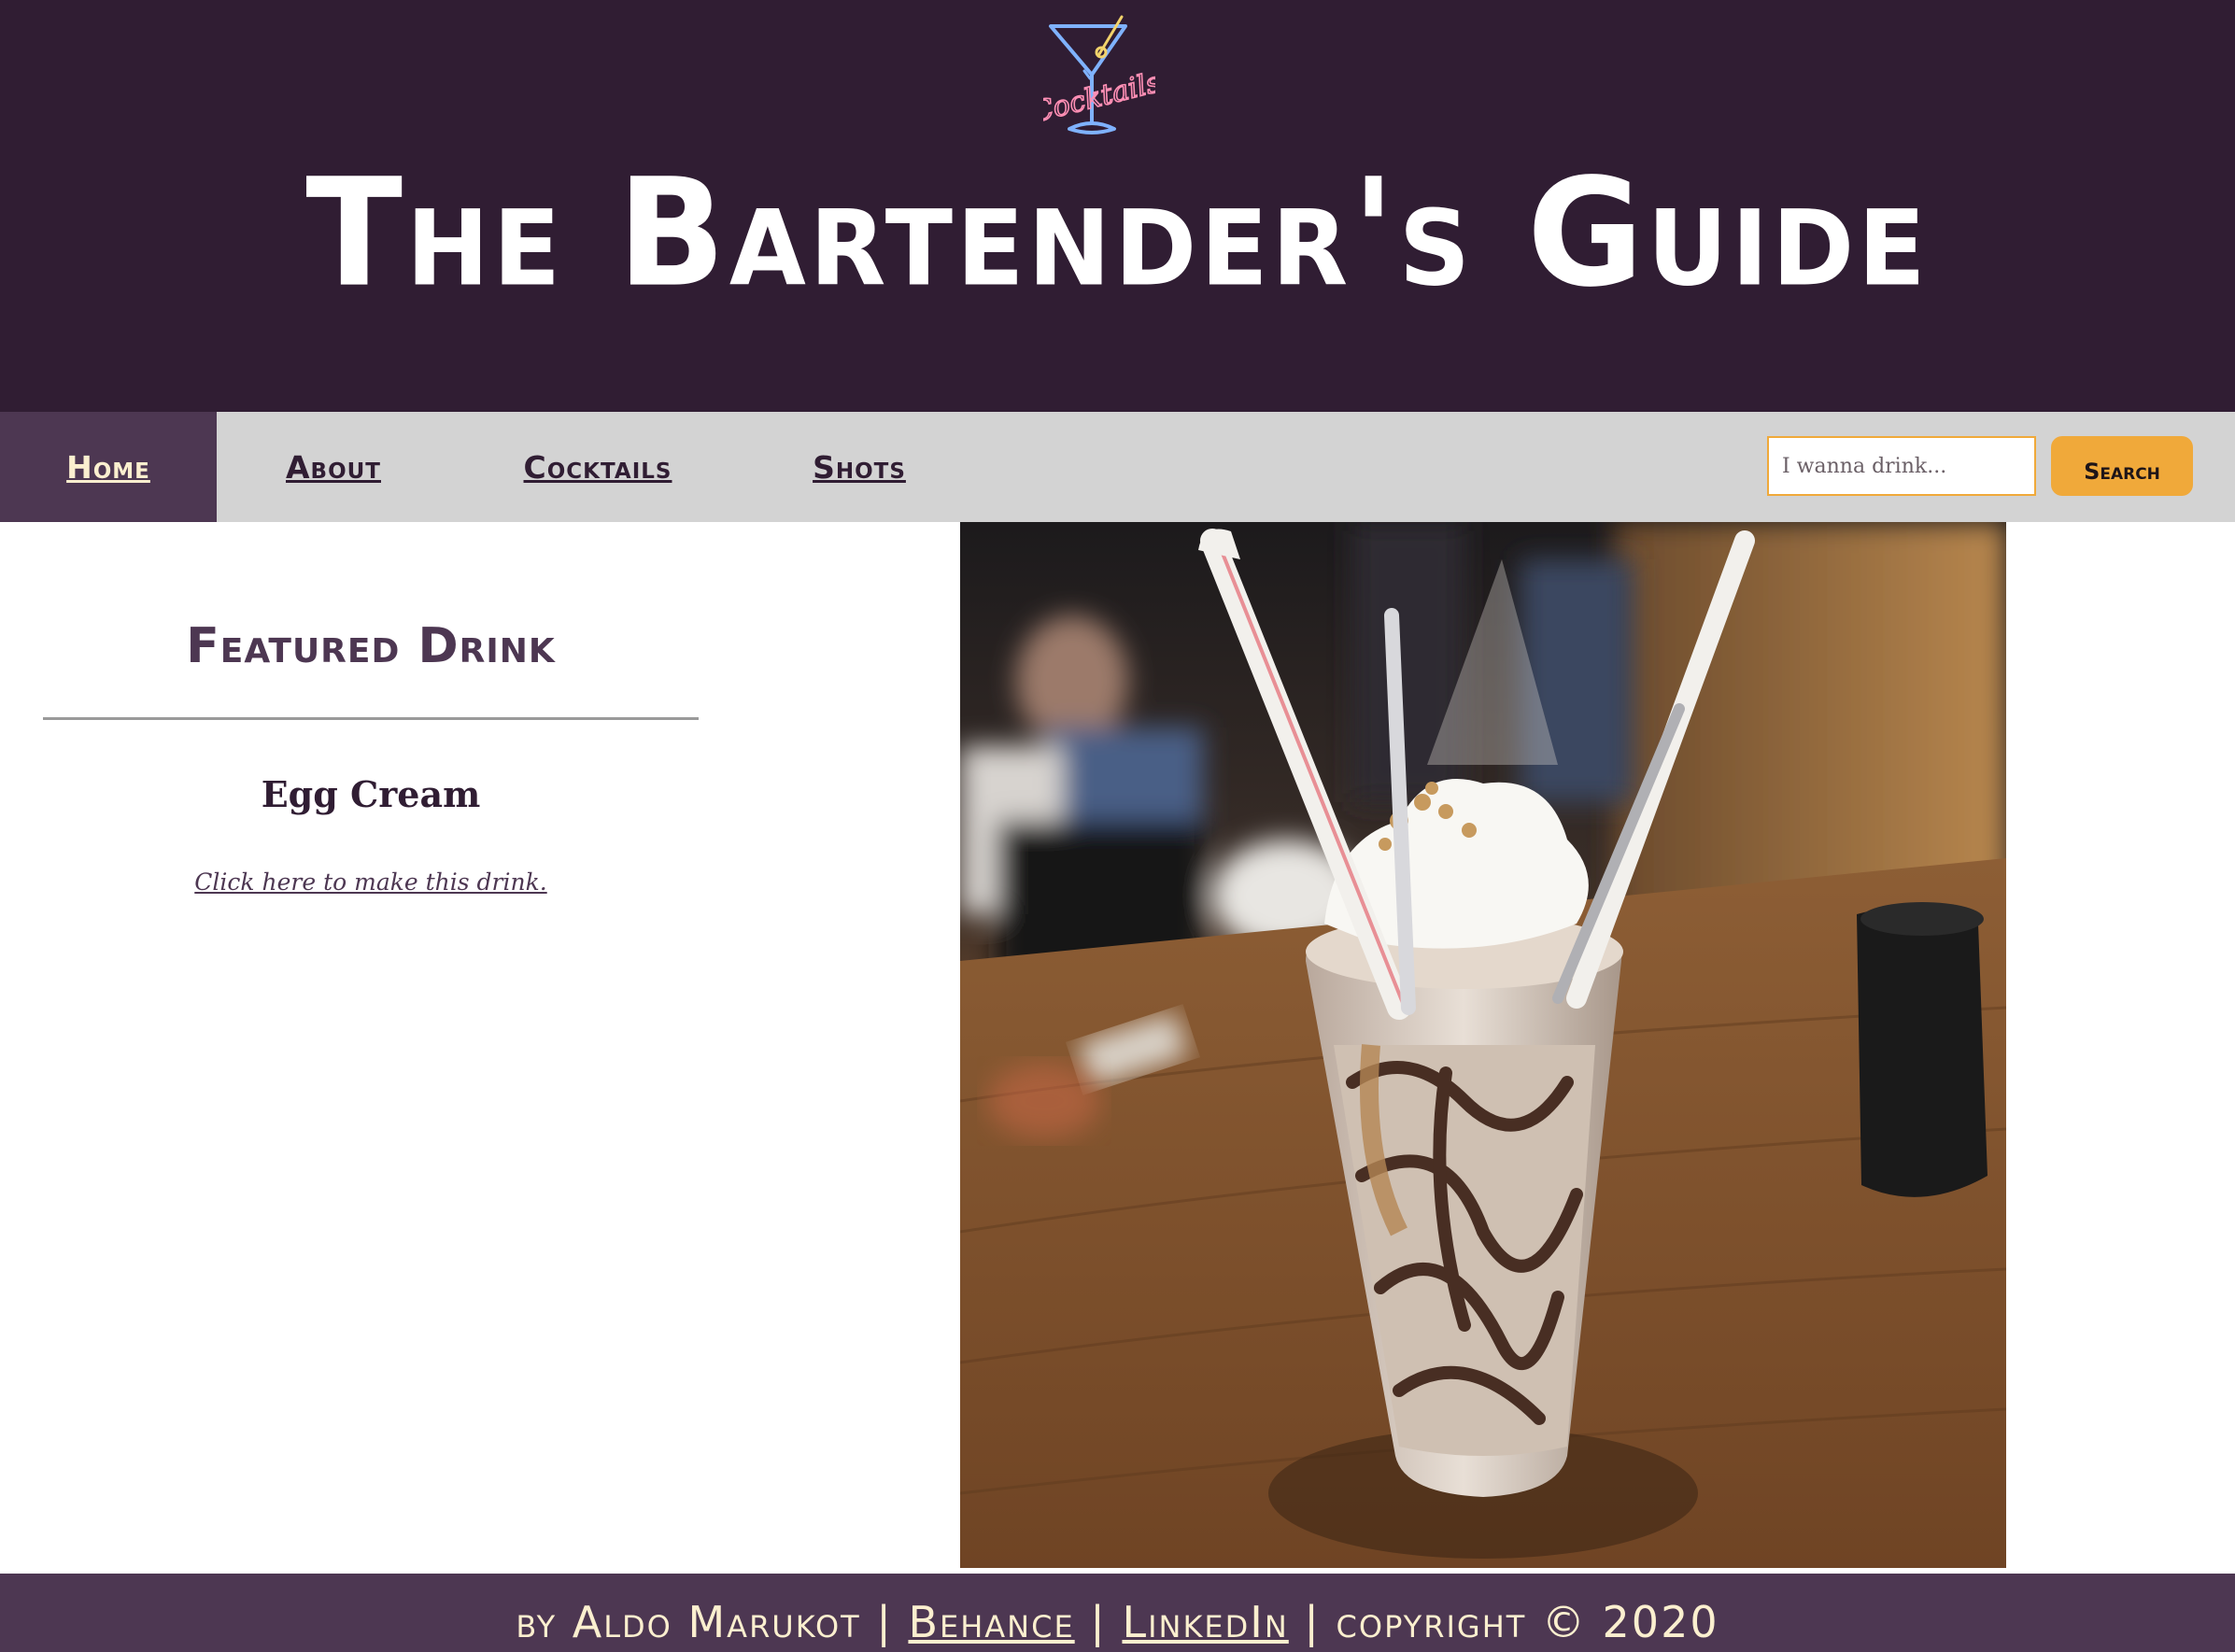  I want to click on nav-item-about: About, so click(333, 467).